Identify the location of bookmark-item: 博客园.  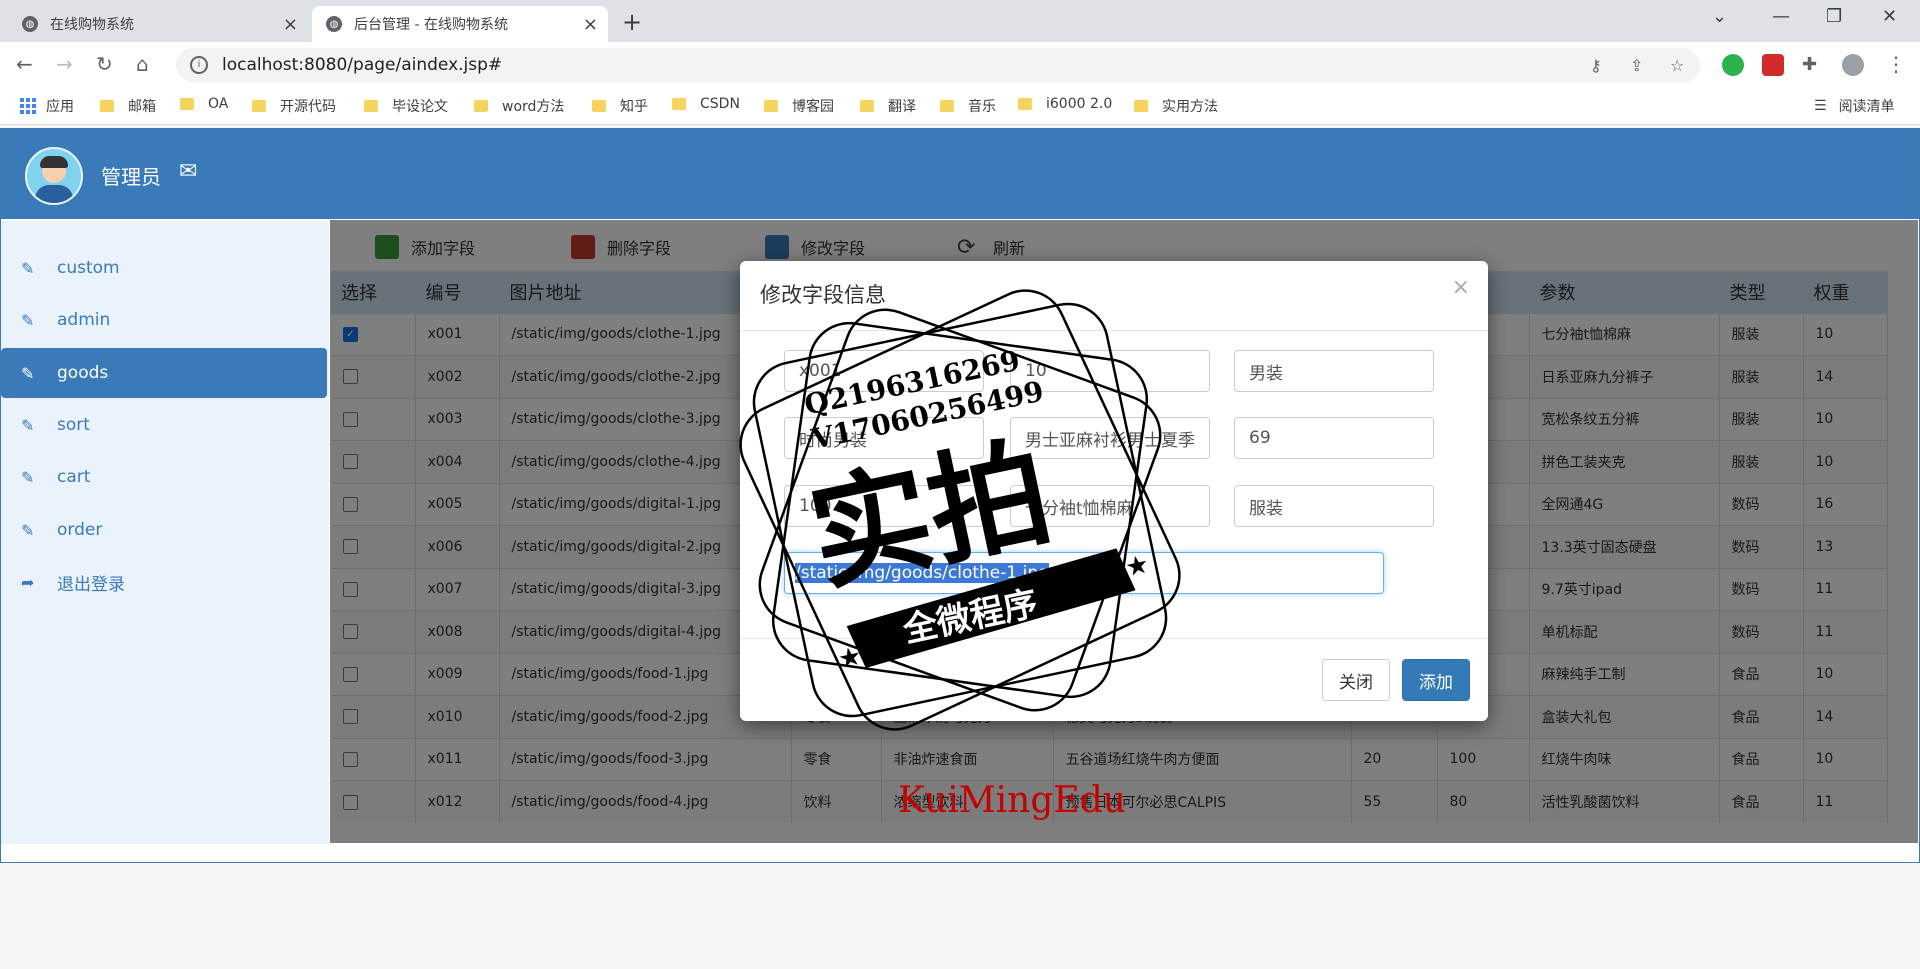
(799, 106).